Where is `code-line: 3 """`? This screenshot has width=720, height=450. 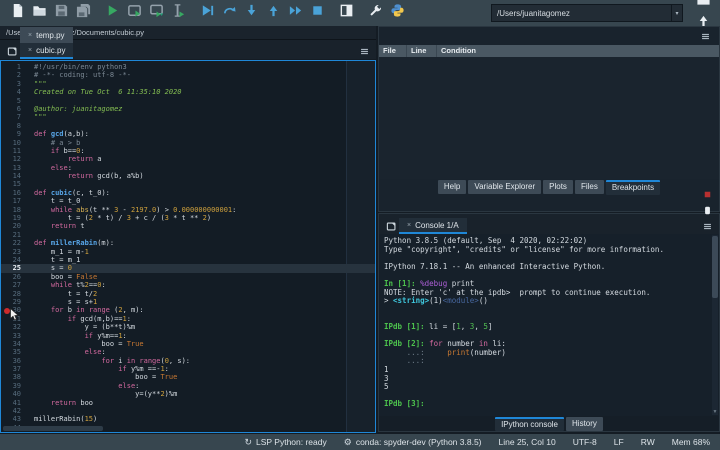 code-line: 3 """ is located at coordinates (188, 84).